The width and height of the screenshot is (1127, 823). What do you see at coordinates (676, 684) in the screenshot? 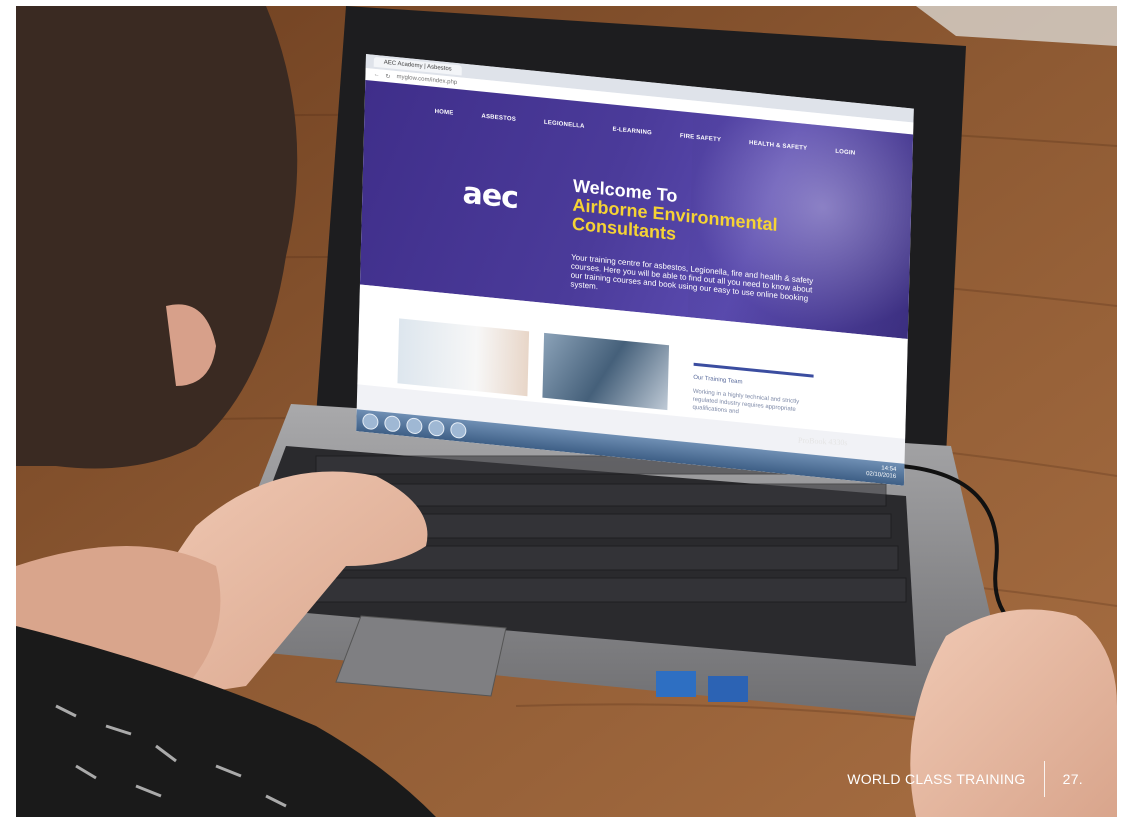
I see `intel-sticker` at bounding box center [676, 684].